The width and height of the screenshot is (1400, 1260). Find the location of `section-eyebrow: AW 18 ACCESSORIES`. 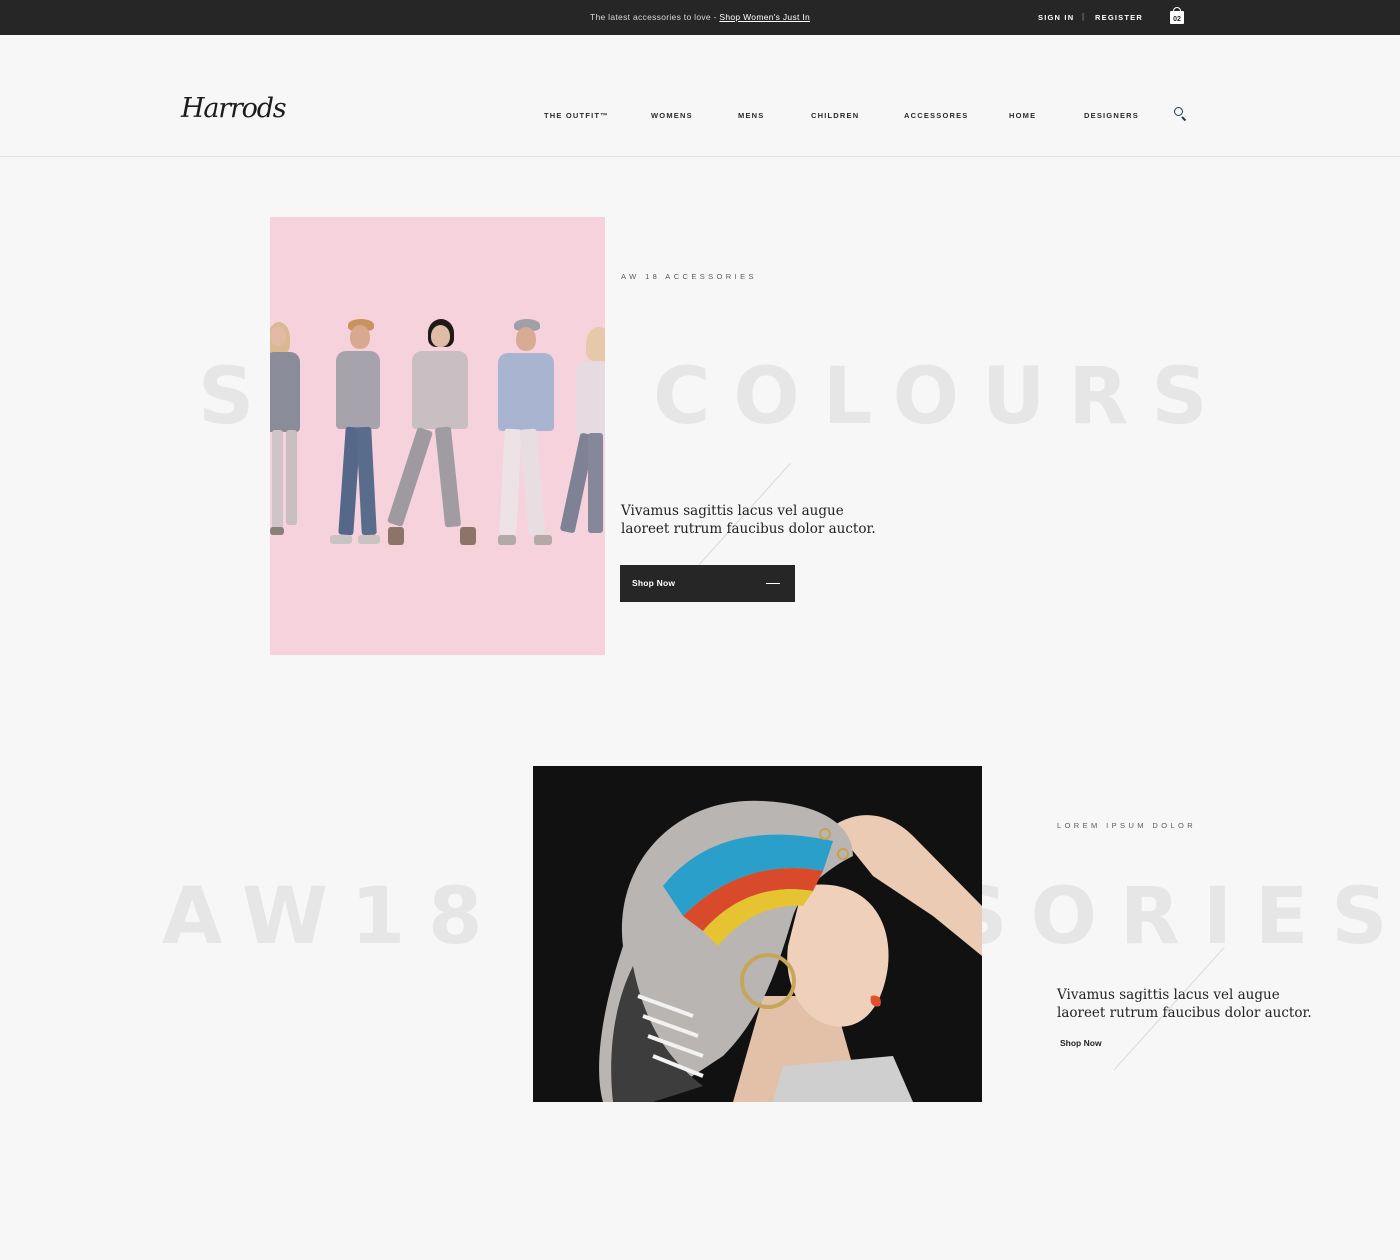

section-eyebrow: AW 18 ACCESSORIES is located at coordinates (689, 276).